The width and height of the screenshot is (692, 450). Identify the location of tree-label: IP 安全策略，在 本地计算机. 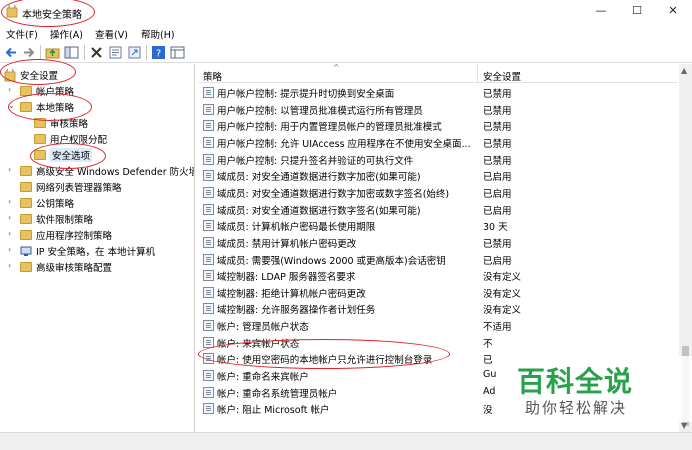
(96, 252).